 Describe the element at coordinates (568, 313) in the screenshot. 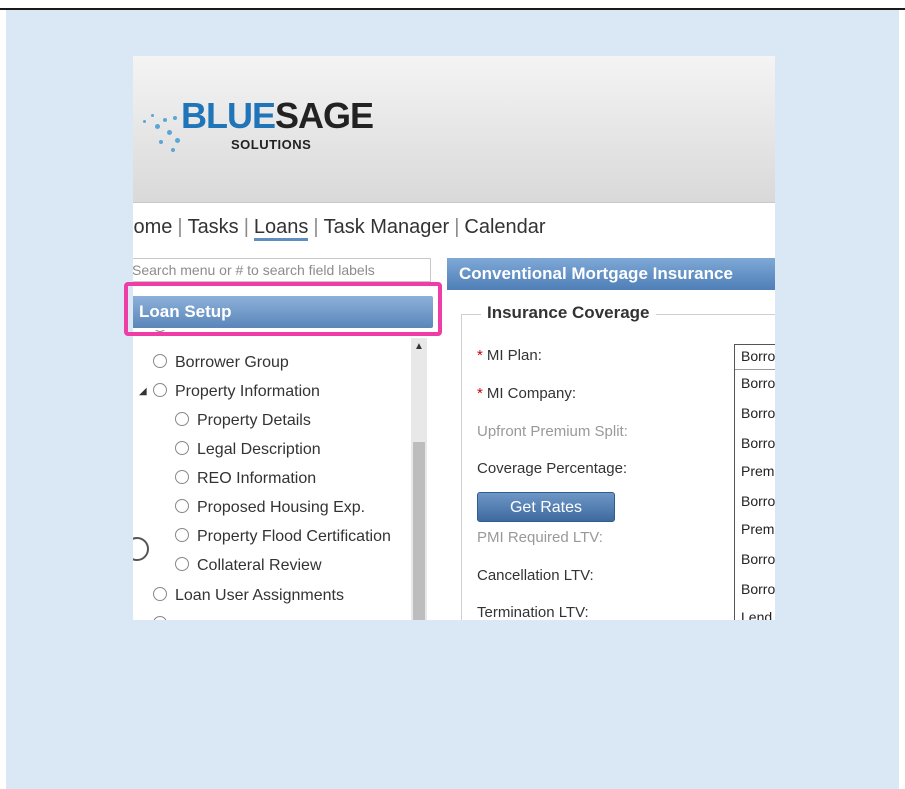

I see `section-title: Insurance Coverage` at that location.